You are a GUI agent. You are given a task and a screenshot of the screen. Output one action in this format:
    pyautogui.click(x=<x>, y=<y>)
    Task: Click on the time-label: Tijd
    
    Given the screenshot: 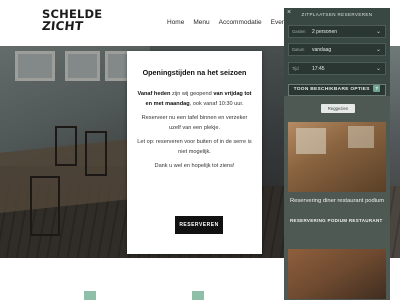 What is the action you would take?
    pyautogui.click(x=295, y=68)
    